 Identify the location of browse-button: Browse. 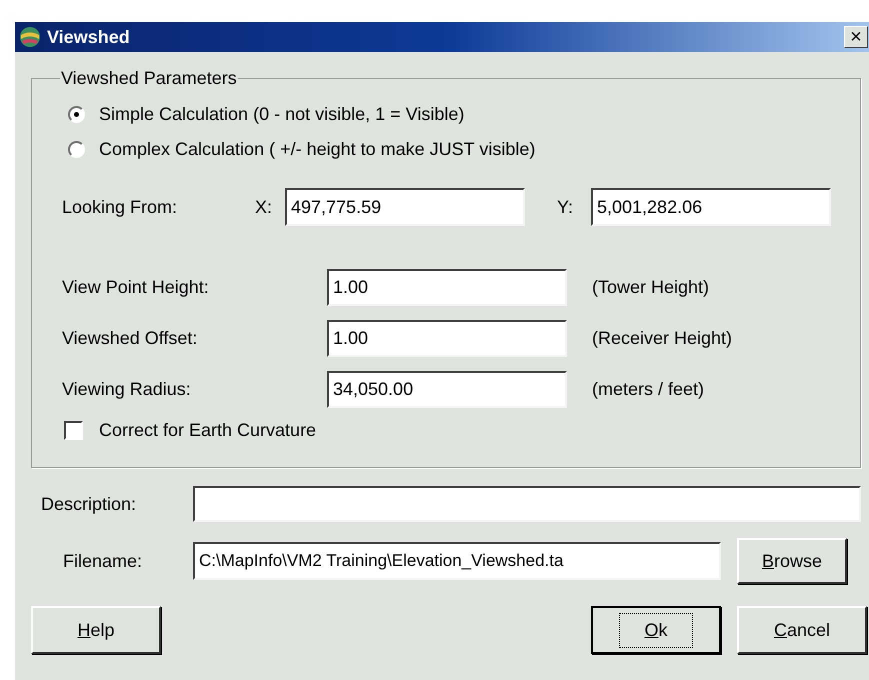
(792, 561).